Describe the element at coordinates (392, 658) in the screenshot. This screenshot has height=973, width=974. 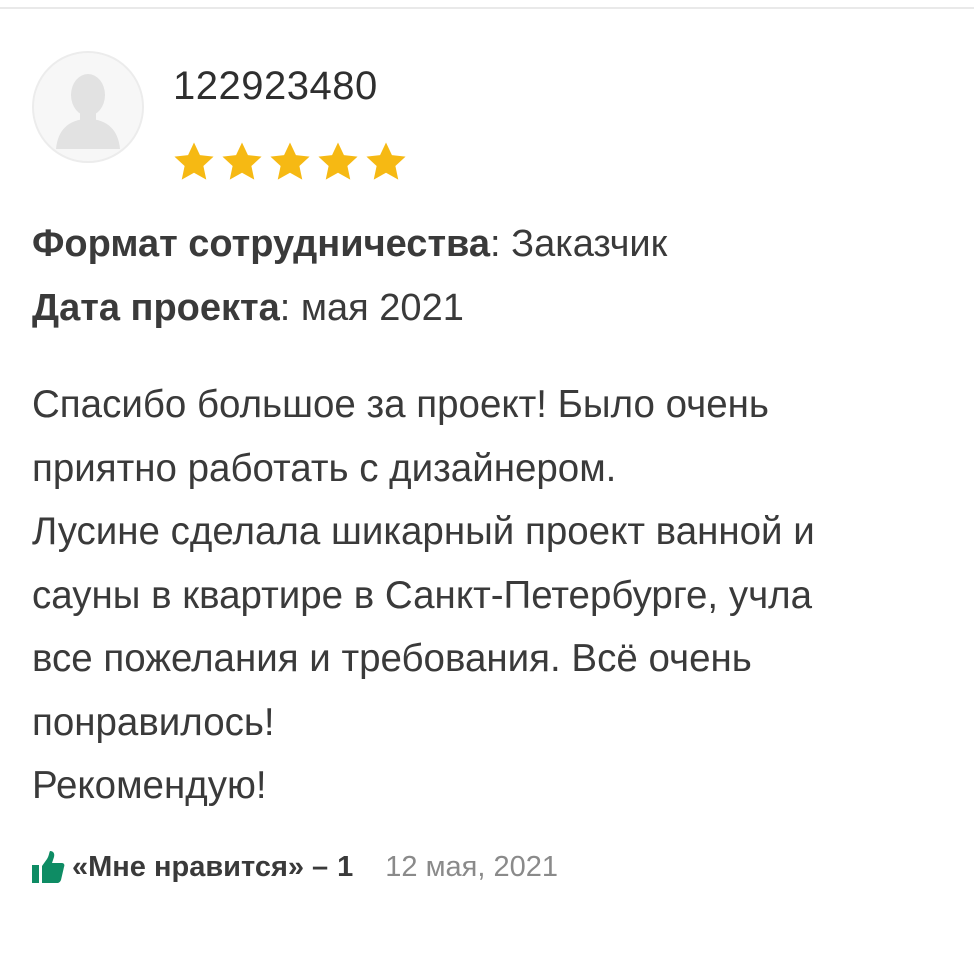
I see `review-text-line: все пожелания и требования. Всё очень` at that location.